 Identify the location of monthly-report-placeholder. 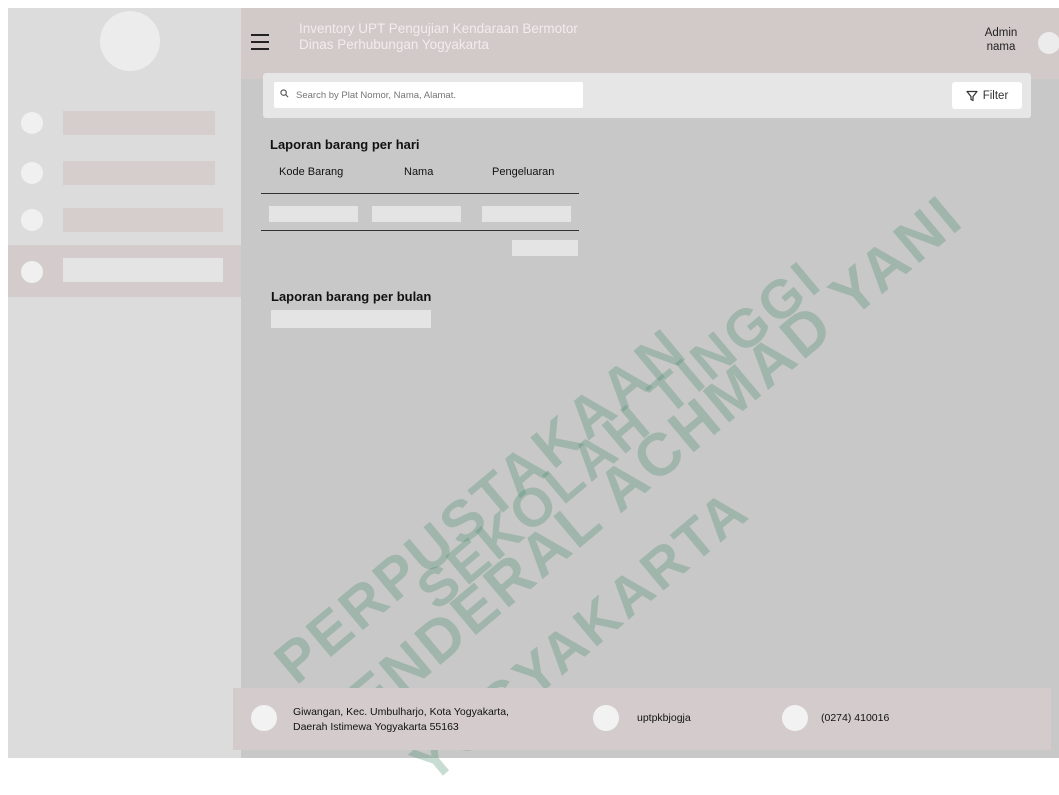
(351, 319).